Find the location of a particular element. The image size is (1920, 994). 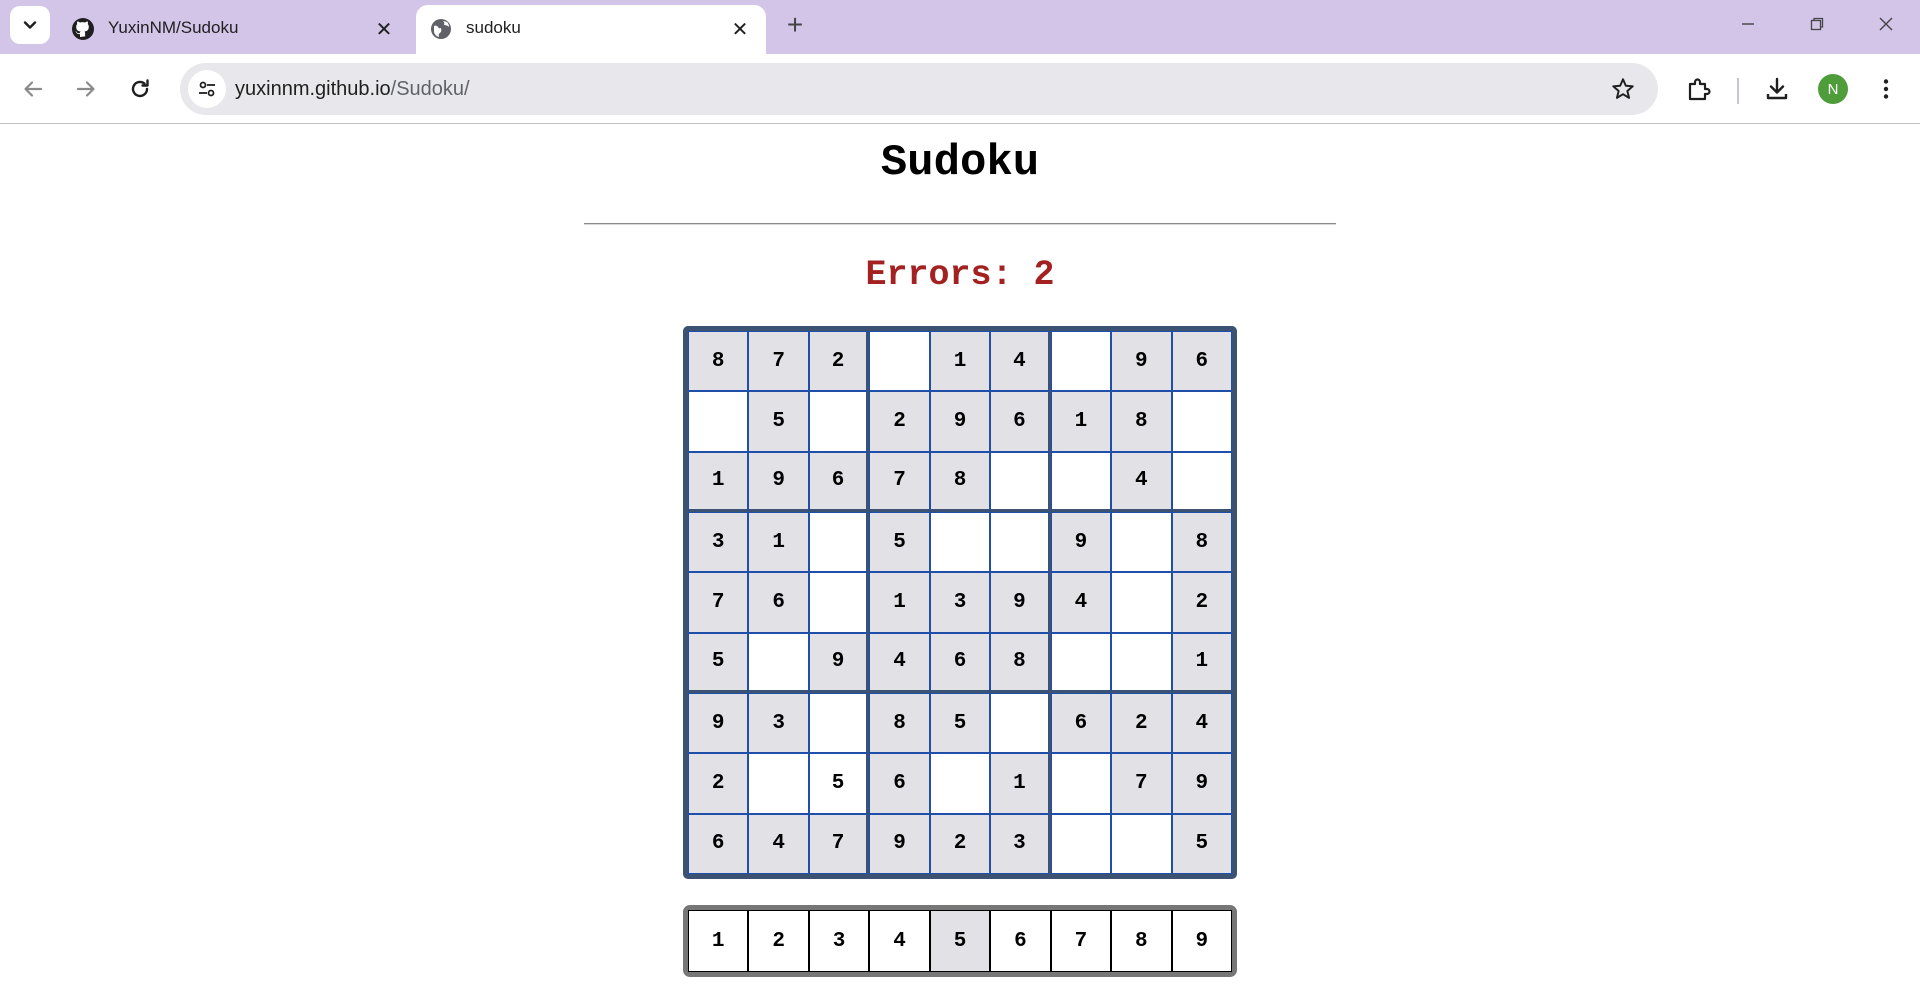

site-info-button is located at coordinates (207, 89).